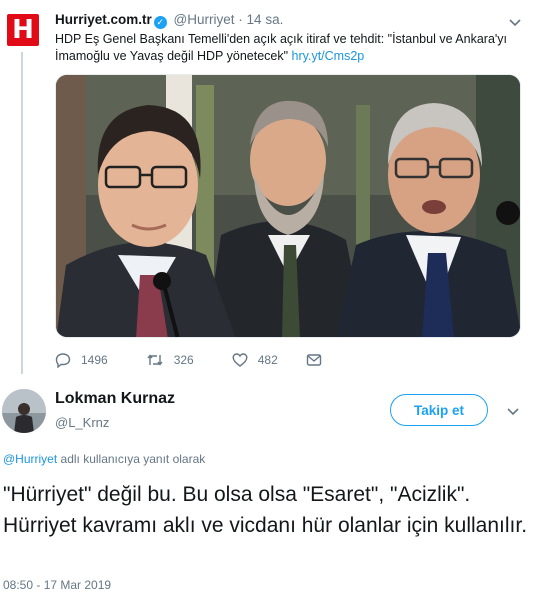 This screenshot has height=600, width=547. I want to click on parent-tweet-header: Hurriyet.com.tr ✓ @Hurriyet · 14 sa., so click(281, 20).